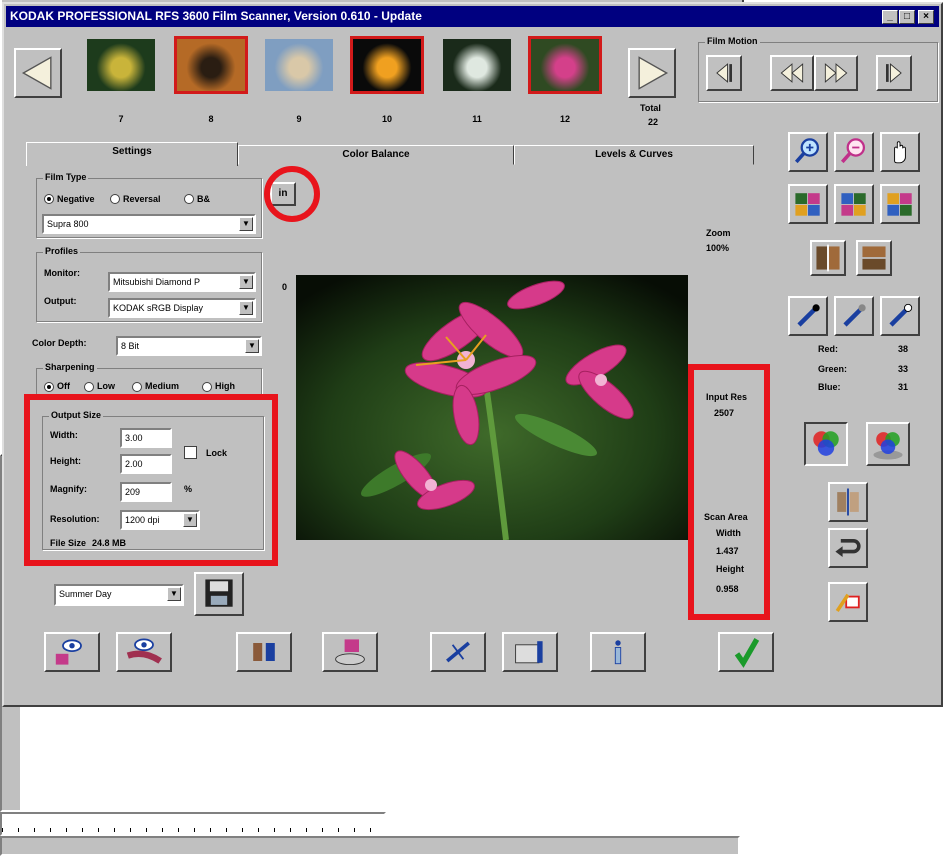 The height and width of the screenshot is (856, 945). I want to click on green-label: Green:, so click(833, 369).